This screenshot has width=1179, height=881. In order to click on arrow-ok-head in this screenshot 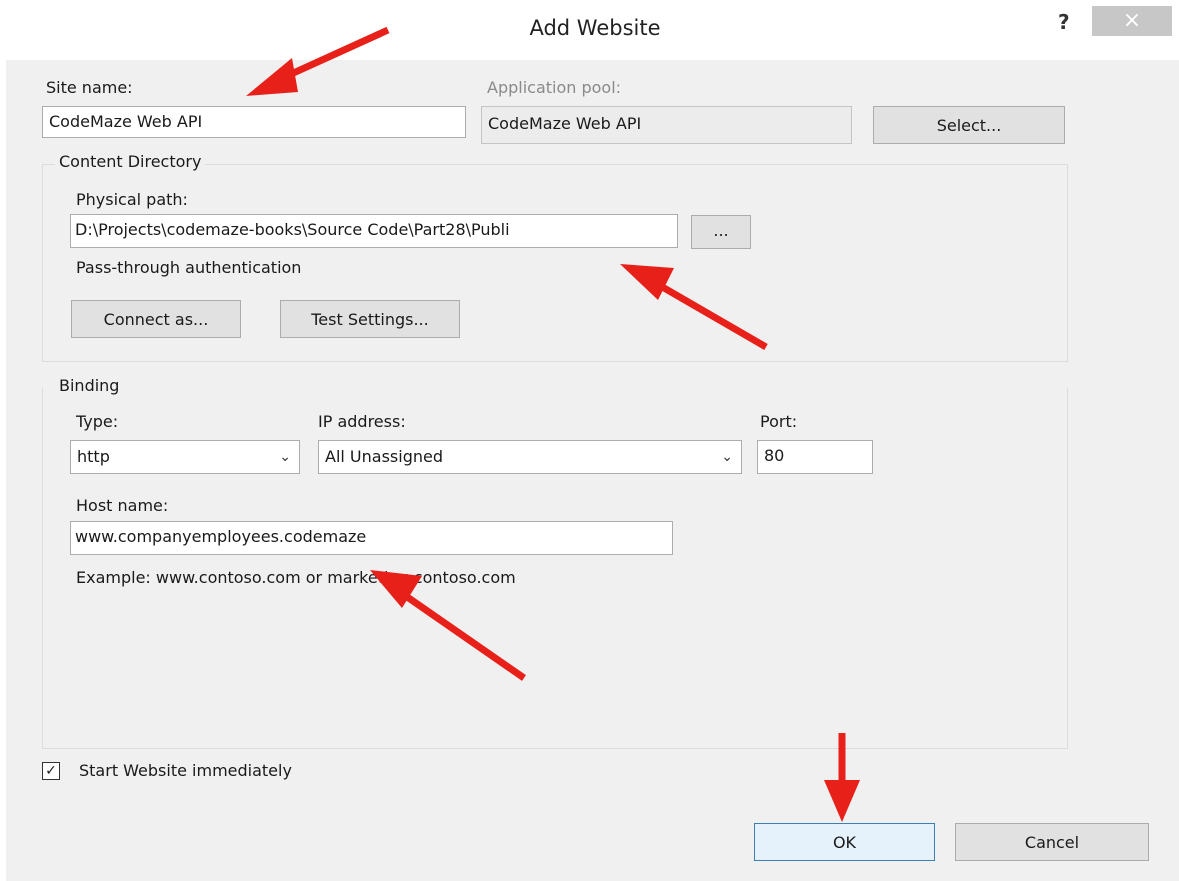, I will do `click(842, 801)`.